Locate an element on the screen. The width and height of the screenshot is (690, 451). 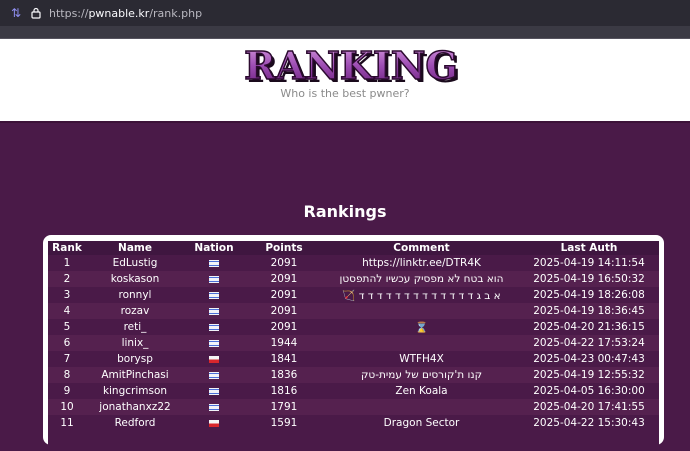
last-auth-cell: 2025-04-19 16:50:32 is located at coordinates (589, 279).